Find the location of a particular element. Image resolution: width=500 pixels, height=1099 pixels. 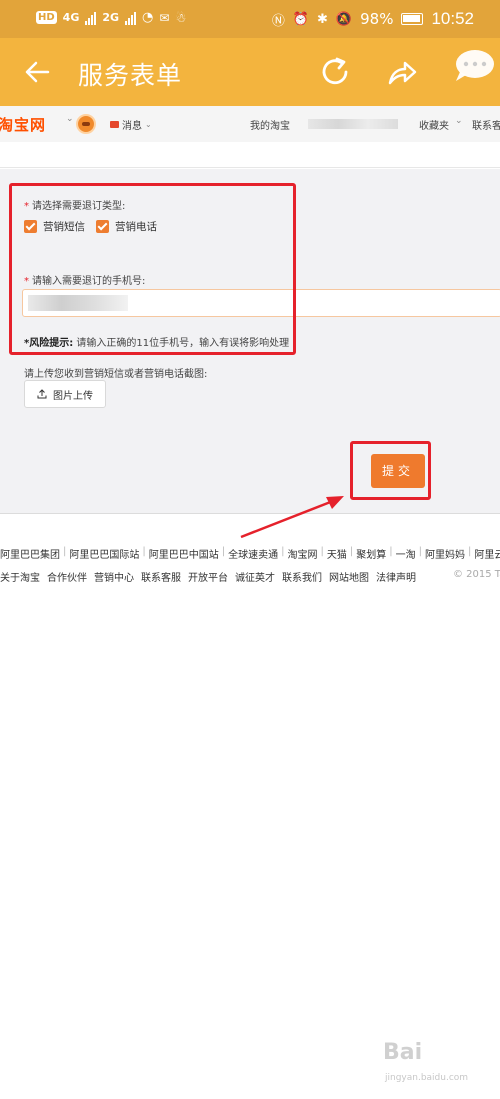

footer-link: 阿里巴巴集团 is located at coordinates (30, 553).